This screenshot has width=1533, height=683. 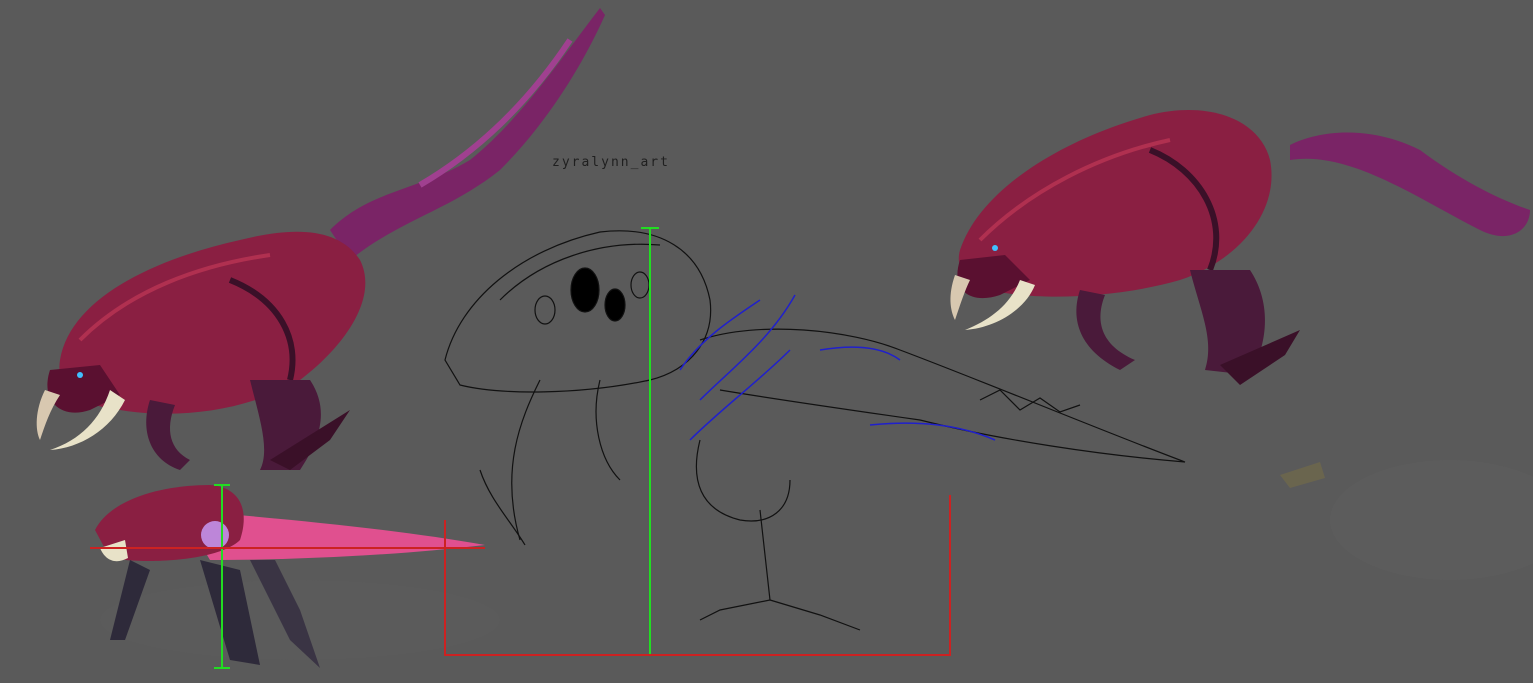 What do you see at coordinates (611, 162) in the screenshot?
I see `watermark-signature: zyralynn_art` at bounding box center [611, 162].